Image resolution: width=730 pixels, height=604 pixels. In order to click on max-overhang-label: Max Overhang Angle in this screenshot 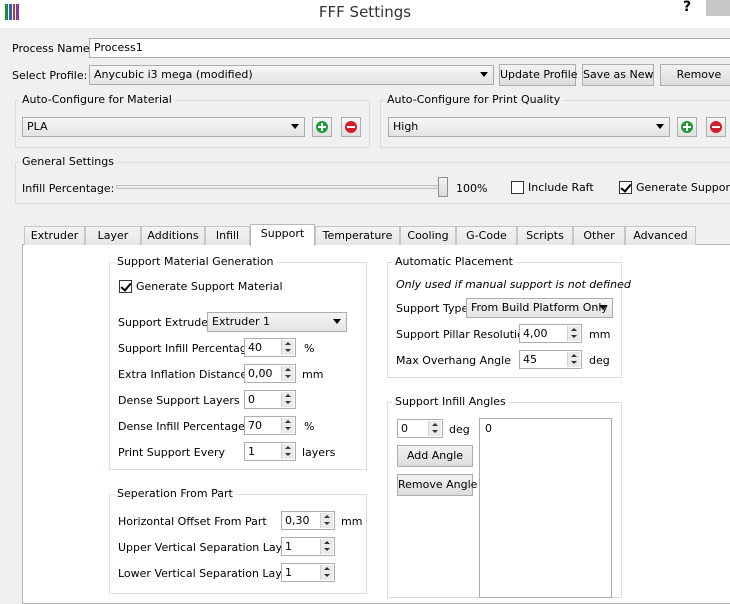, I will do `click(453, 360)`.